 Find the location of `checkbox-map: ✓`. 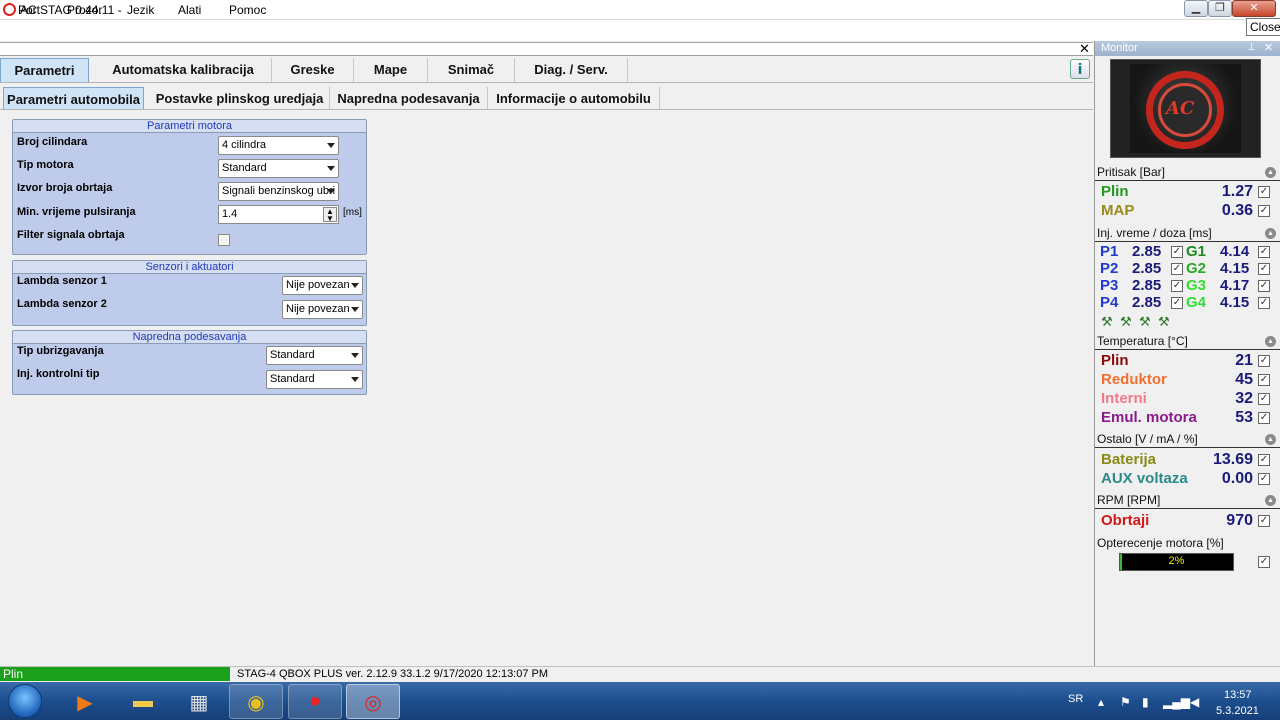

checkbox-map: ✓ is located at coordinates (1264, 211).